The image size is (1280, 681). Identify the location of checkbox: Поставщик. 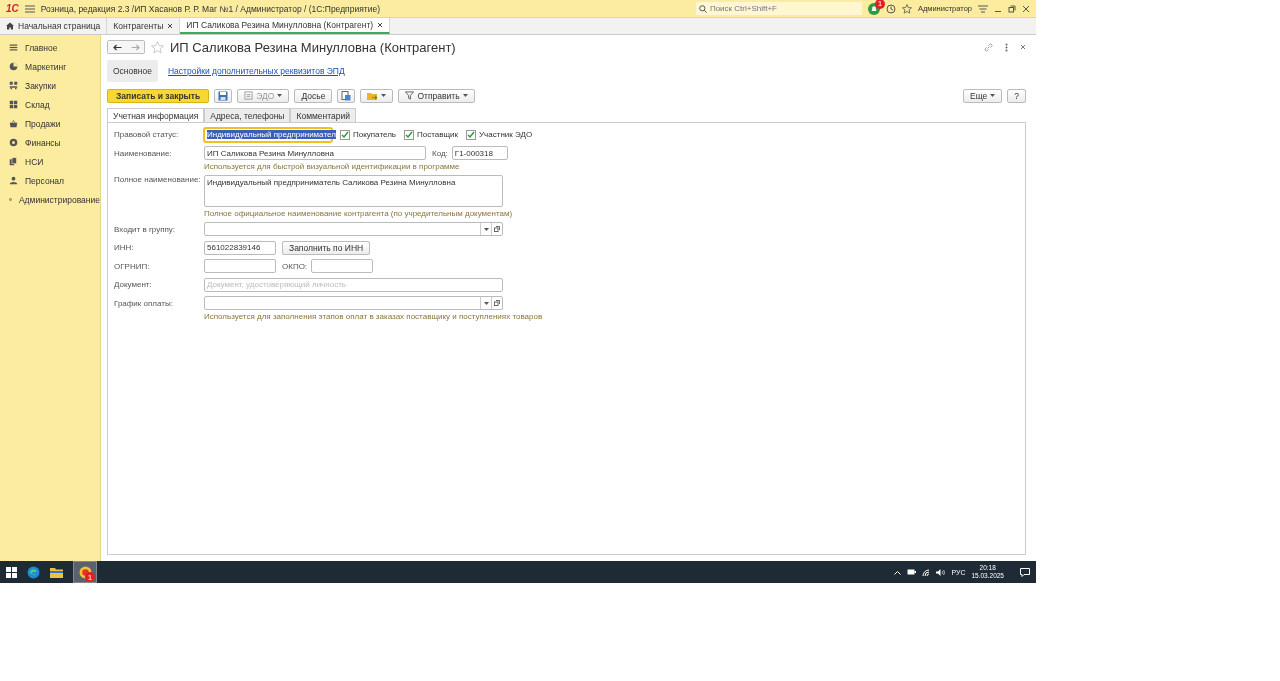
(431, 134).